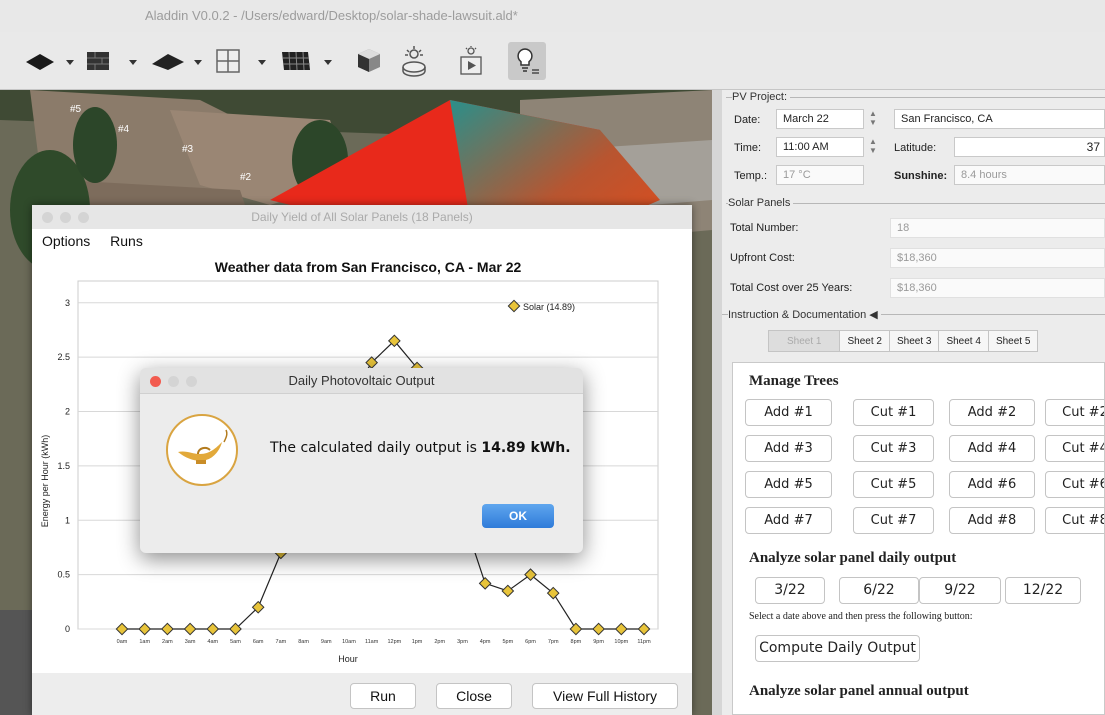 This screenshot has width=1105, height=715. What do you see at coordinates (552, 61) in the screenshot?
I see `main-toolbar` at bounding box center [552, 61].